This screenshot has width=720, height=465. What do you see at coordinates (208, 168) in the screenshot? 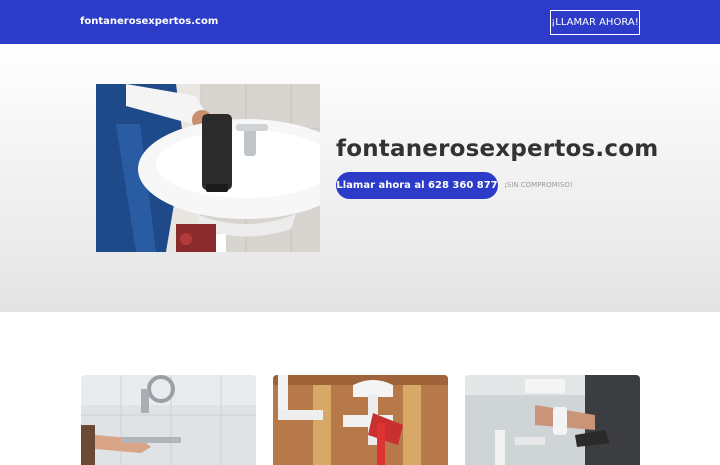
I see `plumber-sink-photo` at bounding box center [208, 168].